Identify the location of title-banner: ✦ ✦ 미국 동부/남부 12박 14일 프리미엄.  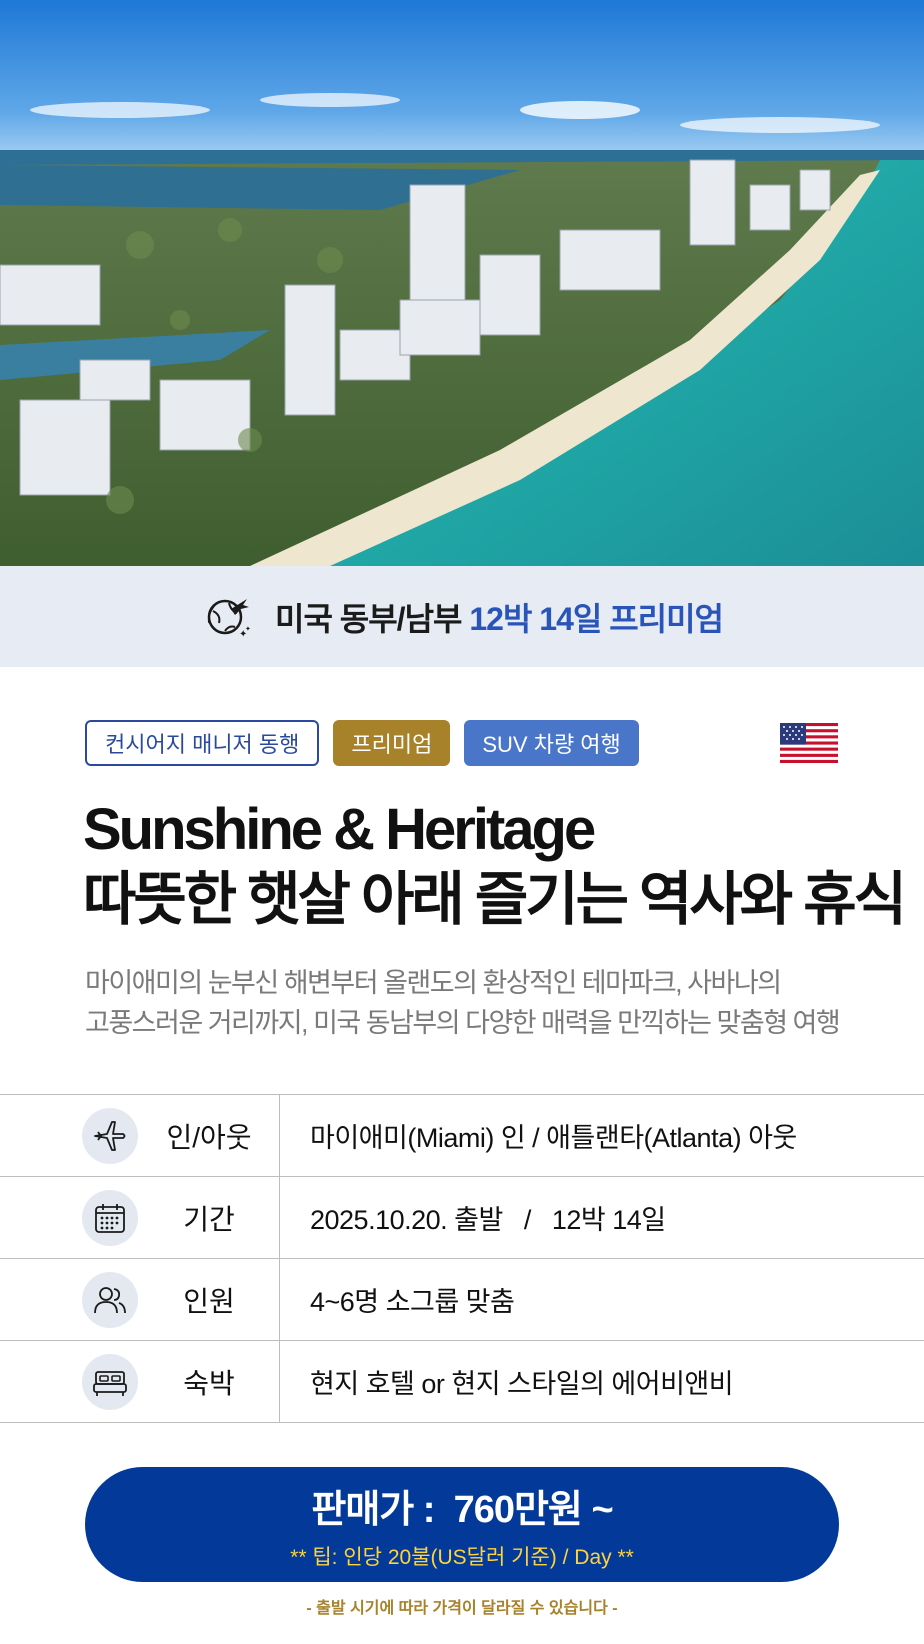
(462, 616).